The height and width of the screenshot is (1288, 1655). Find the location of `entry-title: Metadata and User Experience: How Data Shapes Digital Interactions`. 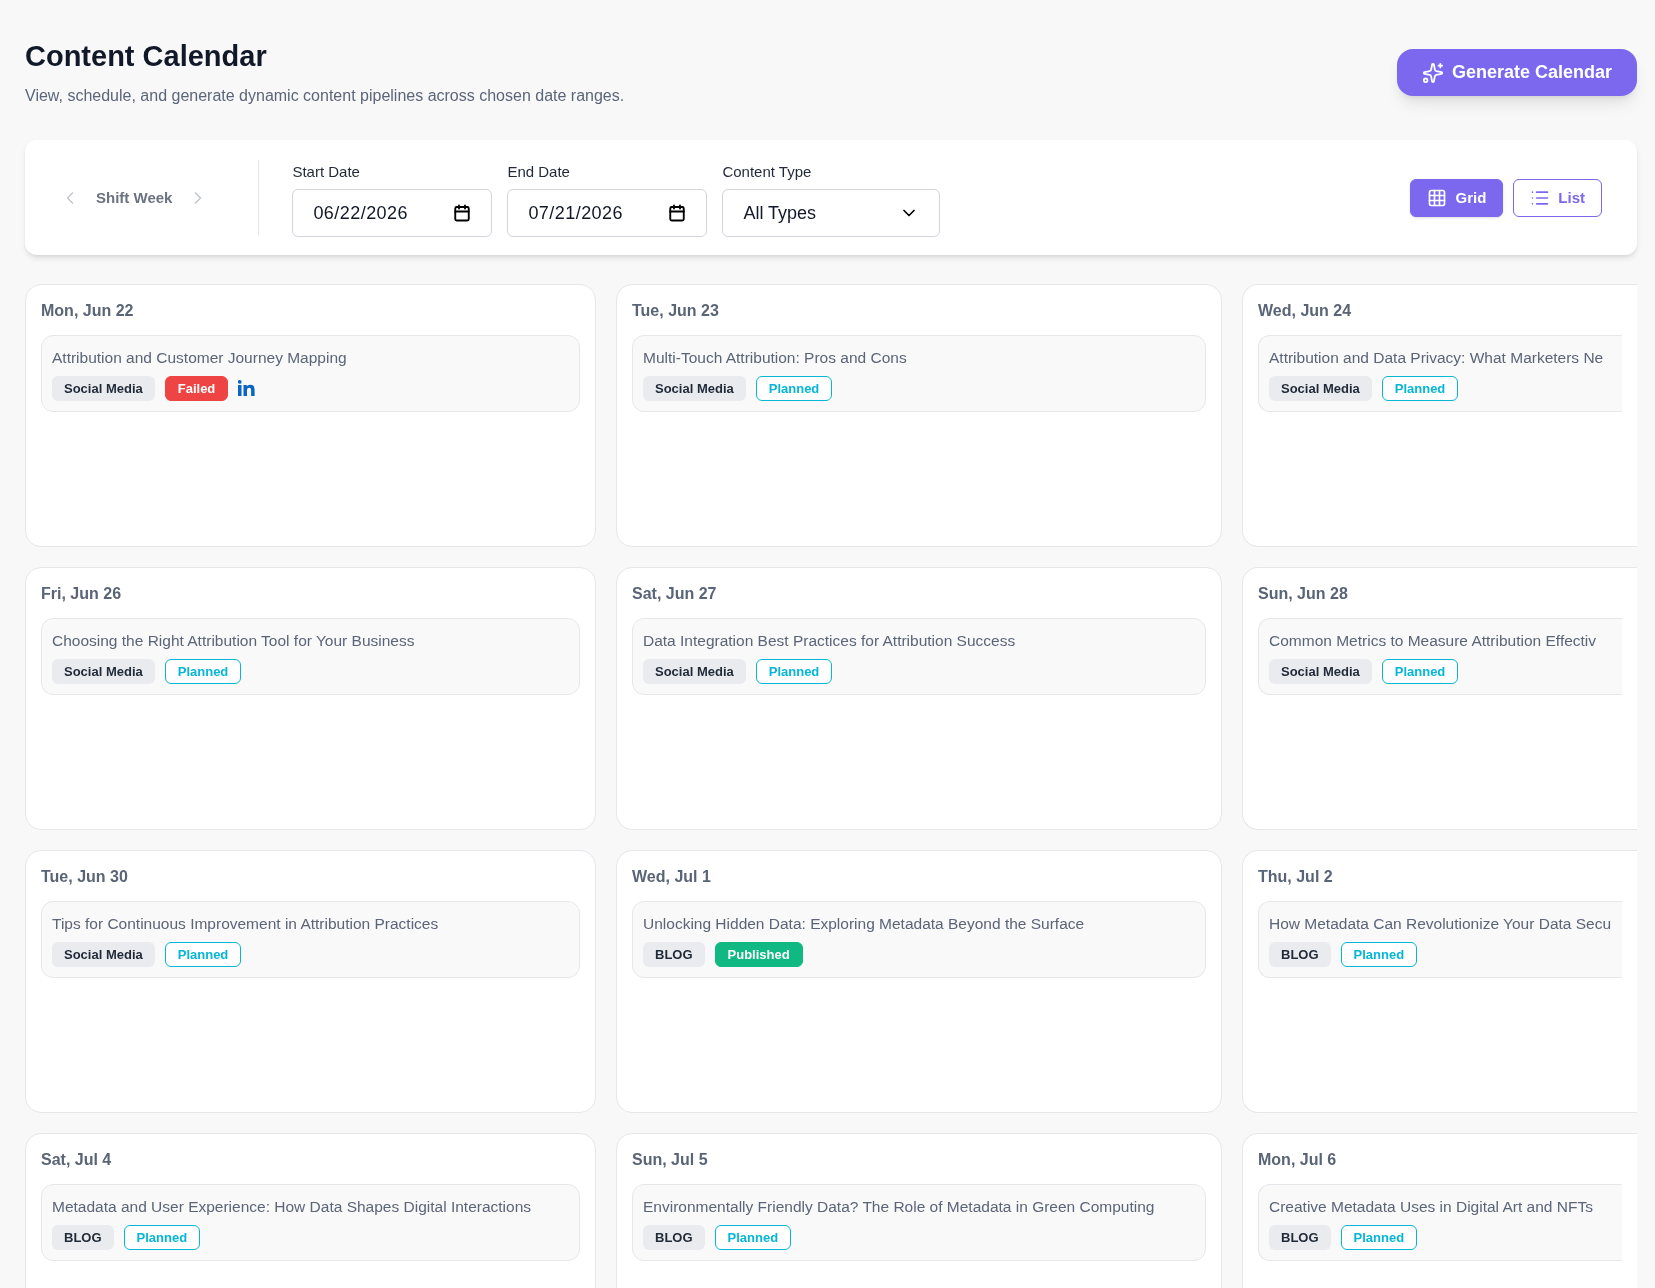

entry-title: Metadata and User Experience: How Data Shapes Digital Interactions is located at coordinates (292, 1207).